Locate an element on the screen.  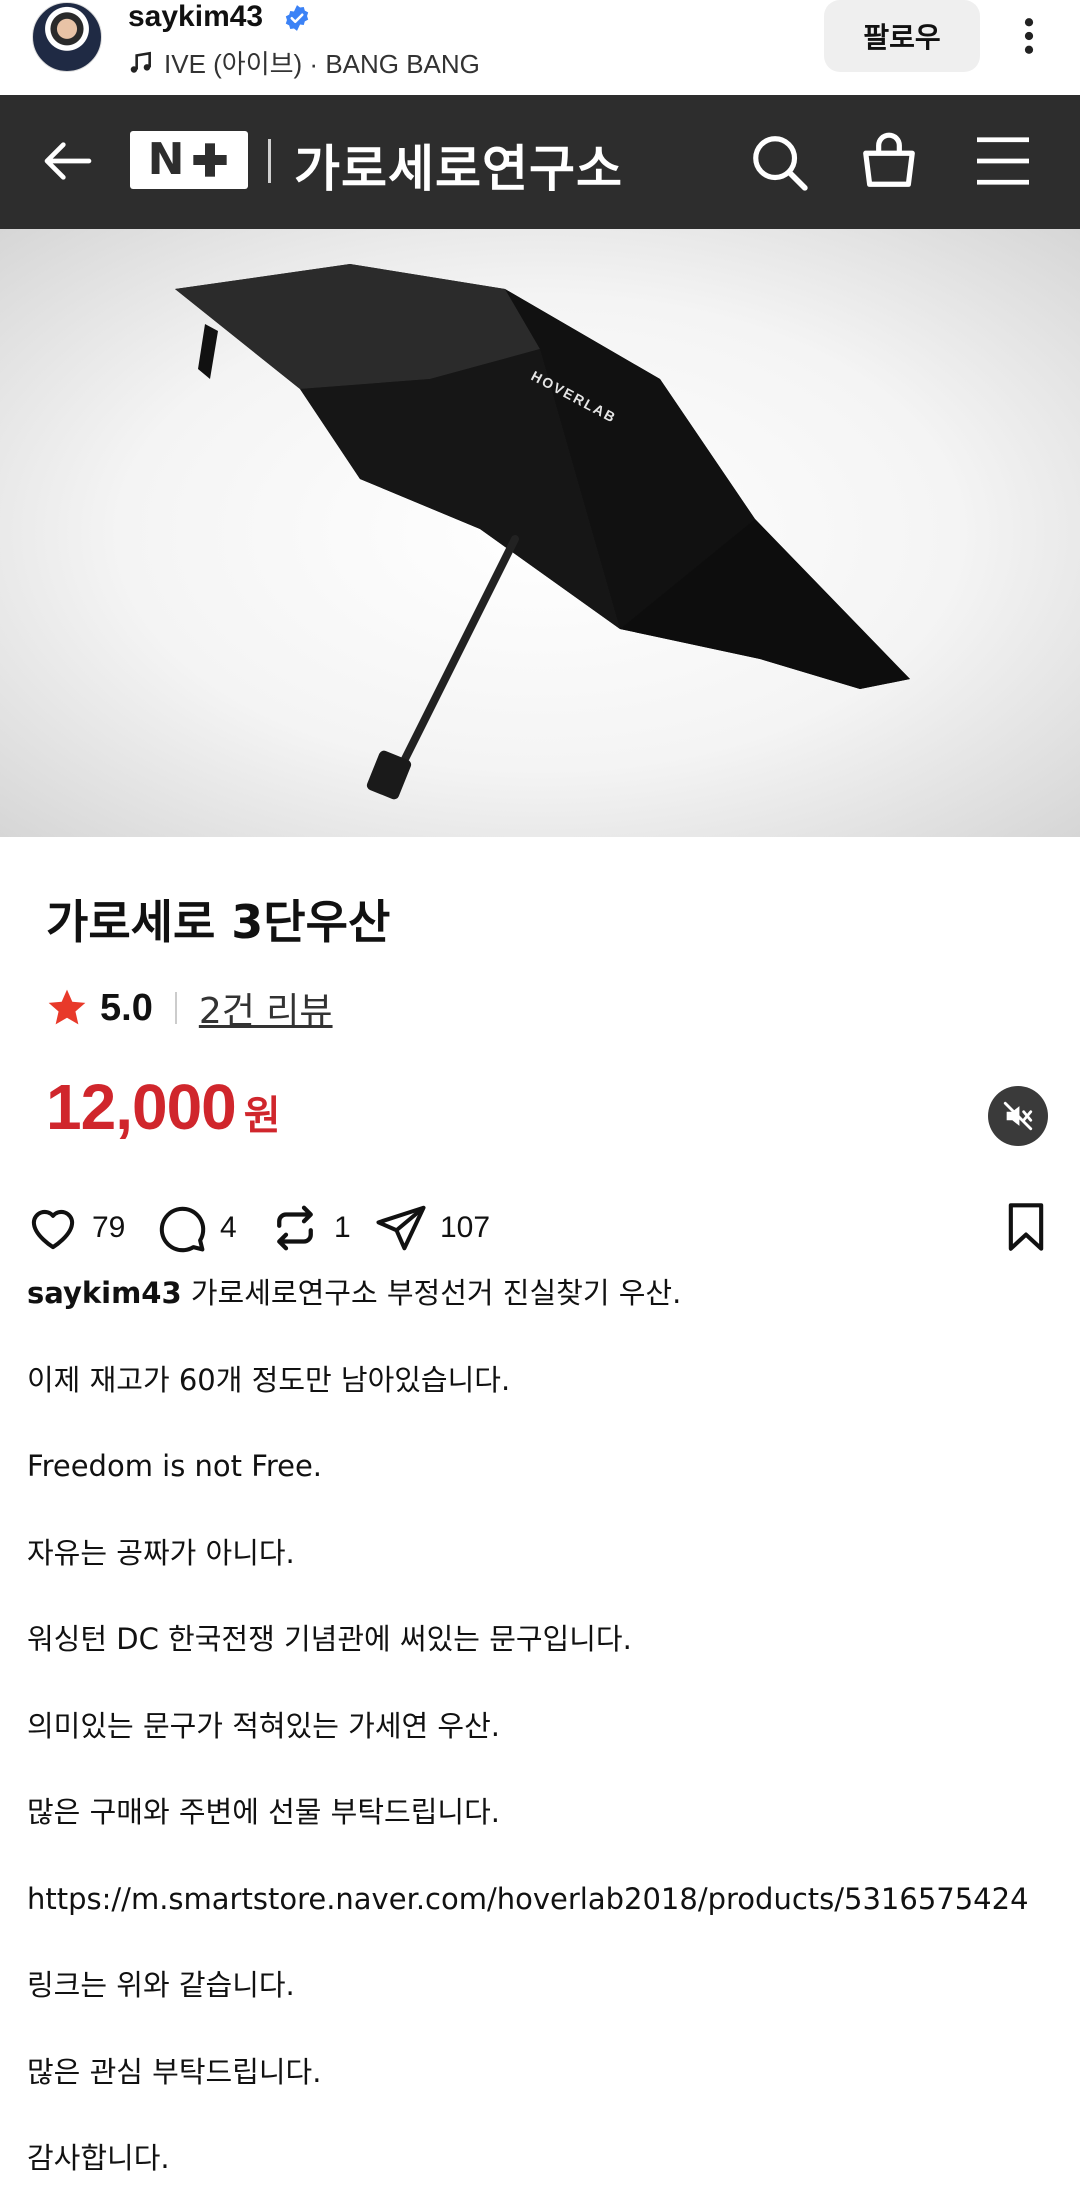
nav-divider is located at coordinates (269, 161).